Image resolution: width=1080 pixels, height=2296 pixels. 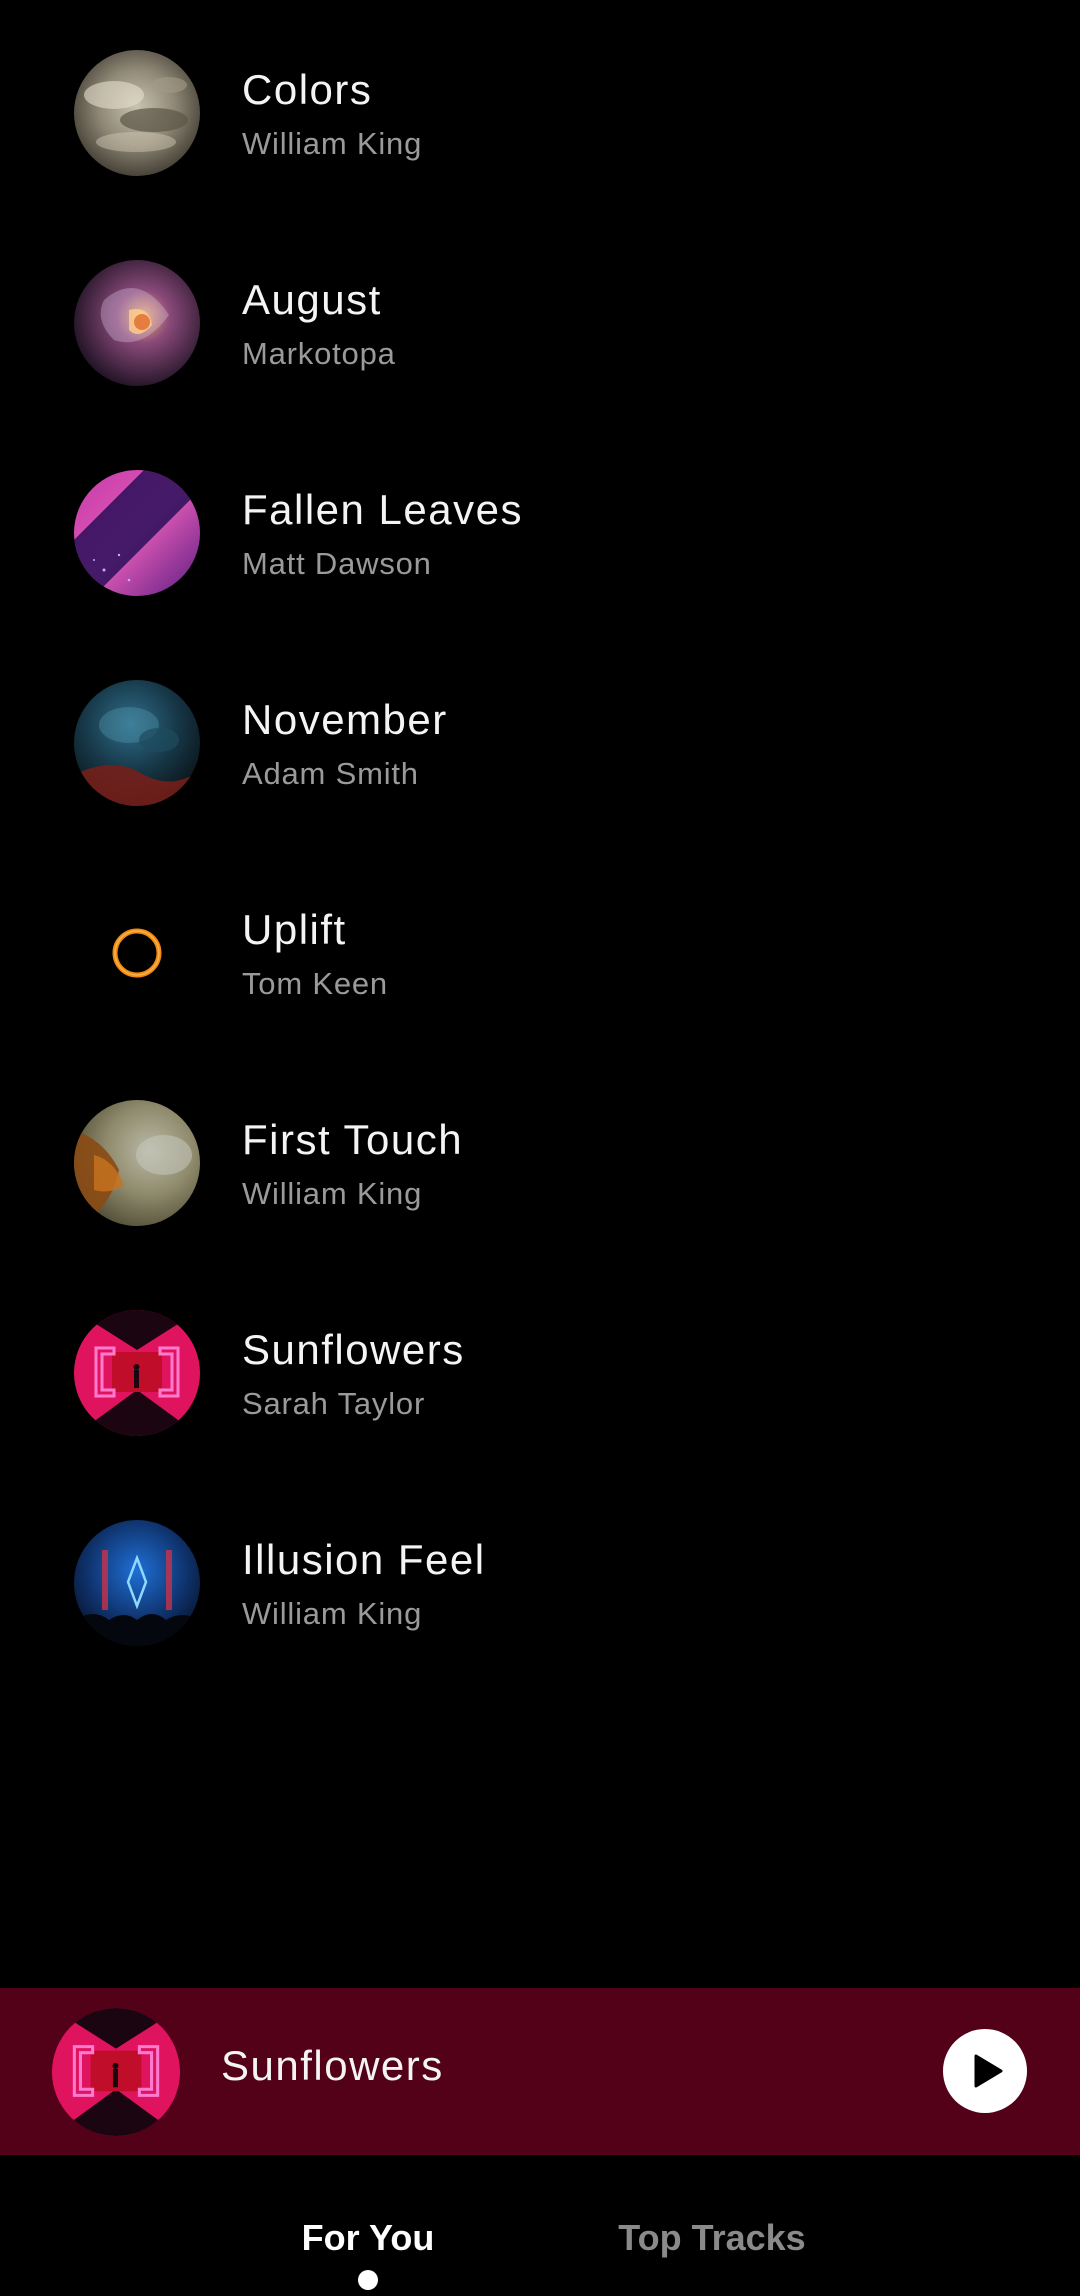 I want to click on november-cover-art, so click(x=137, y=743).